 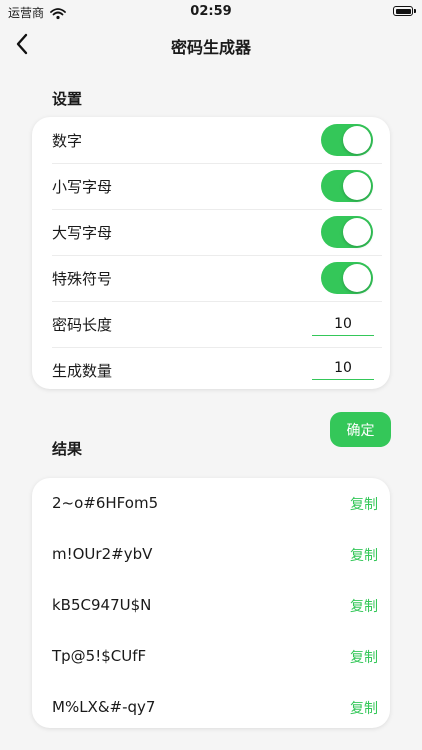 I want to click on password-text: Tp@5!$CUfF, so click(x=99, y=656).